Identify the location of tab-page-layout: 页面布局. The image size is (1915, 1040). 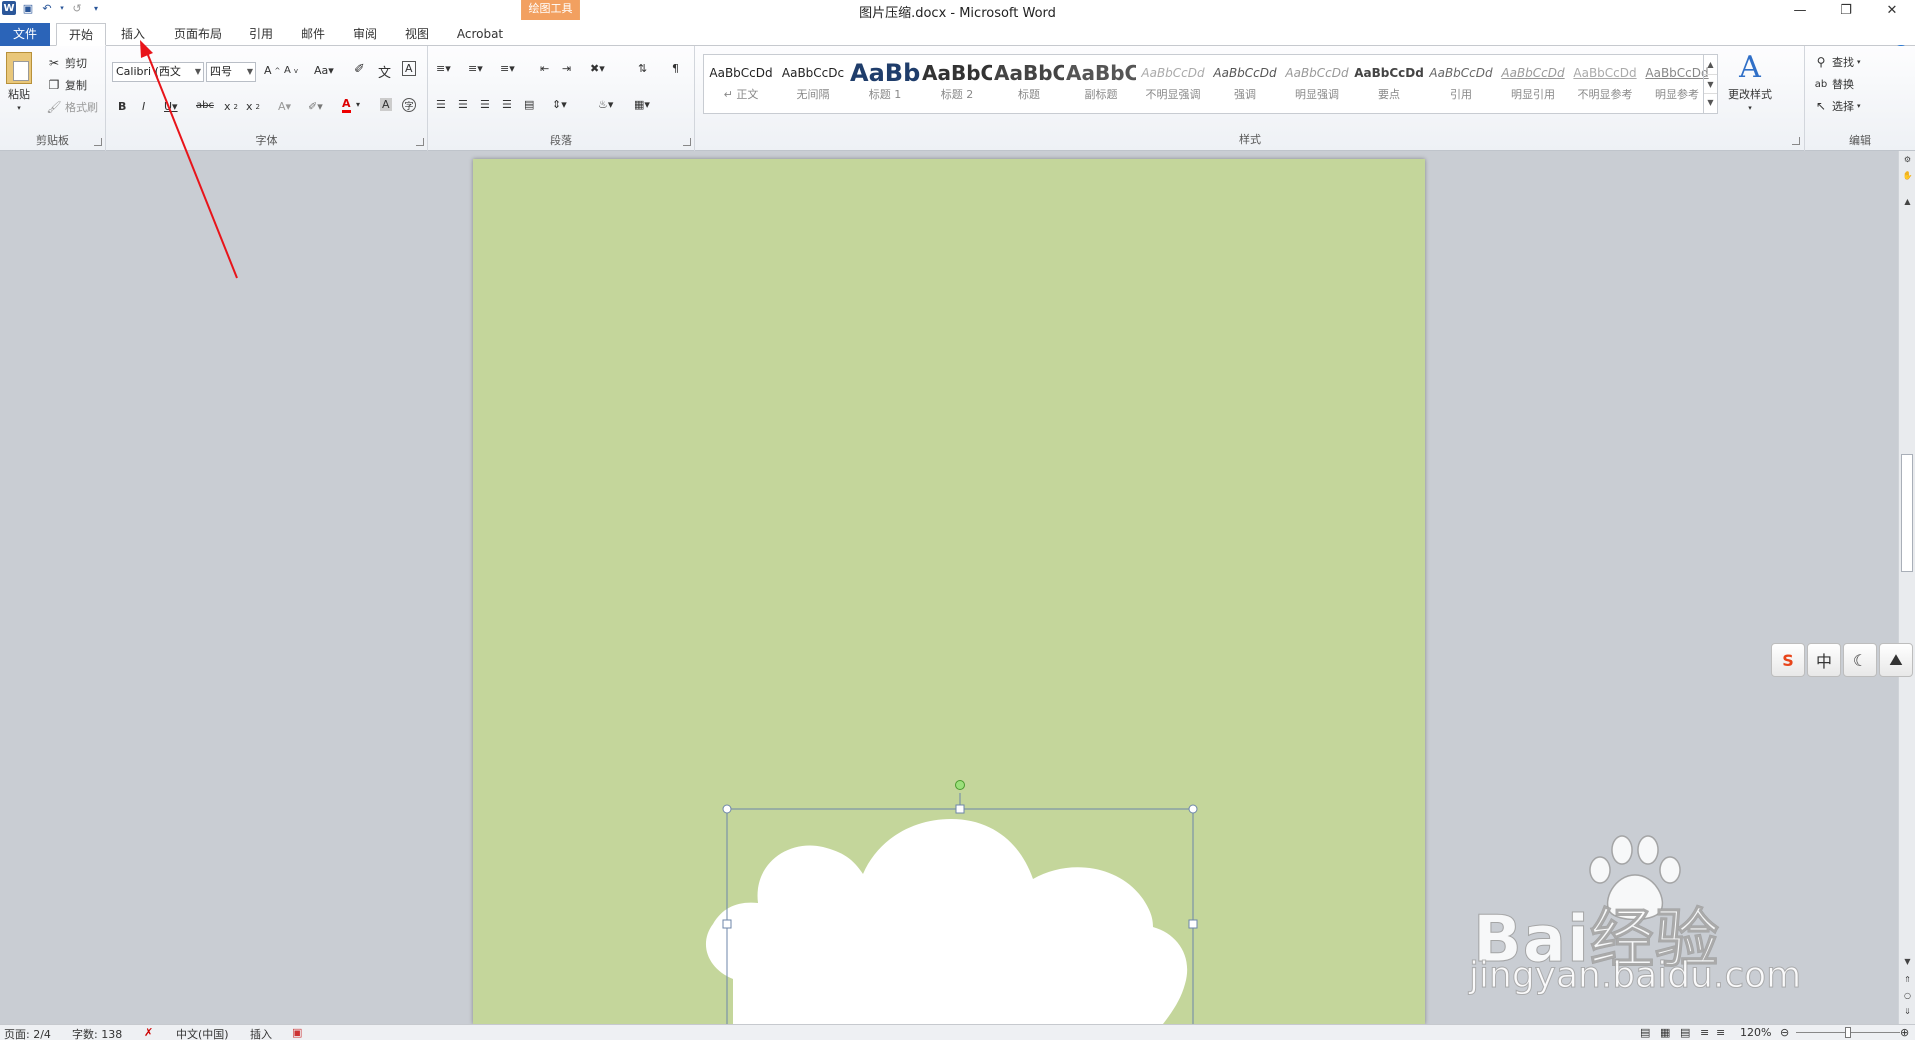
(198, 34).